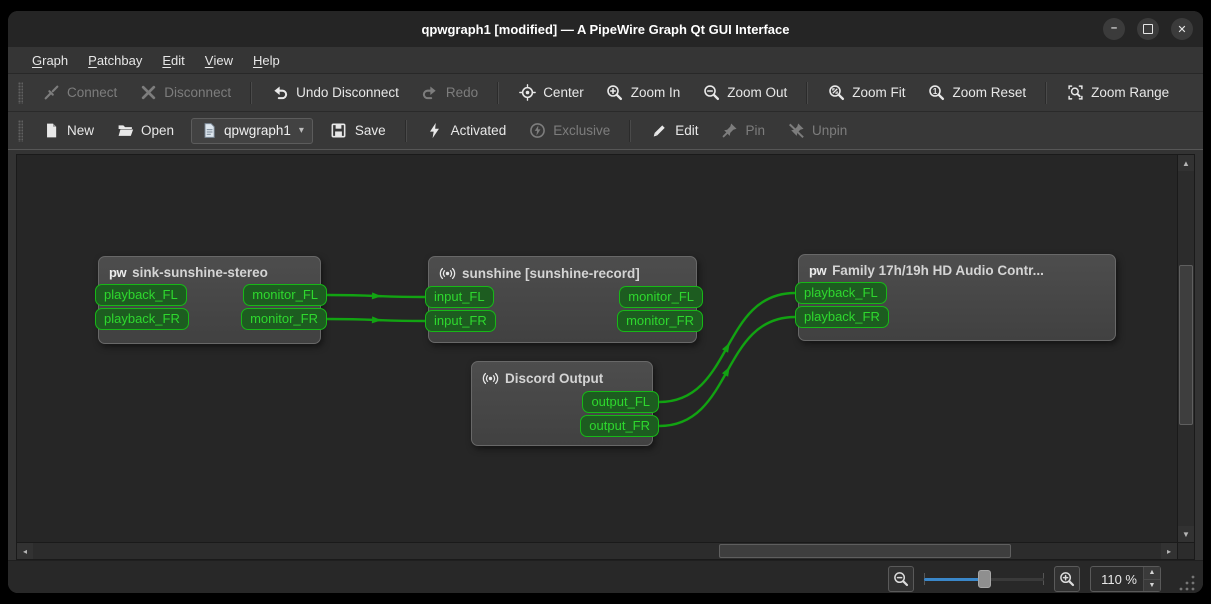 This screenshot has height=604, width=1211. Describe the element at coordinates (347, 92) in the screenshot. I see `toolbar-button-label: Undo Disconnect` at that location.